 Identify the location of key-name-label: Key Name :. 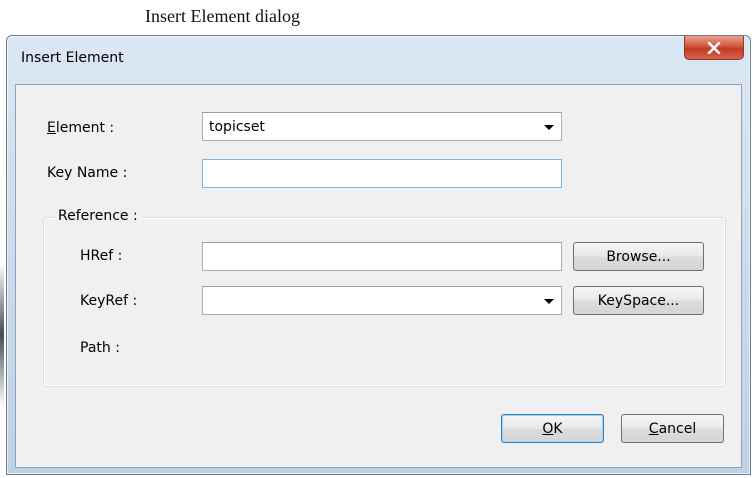
(87, 173).